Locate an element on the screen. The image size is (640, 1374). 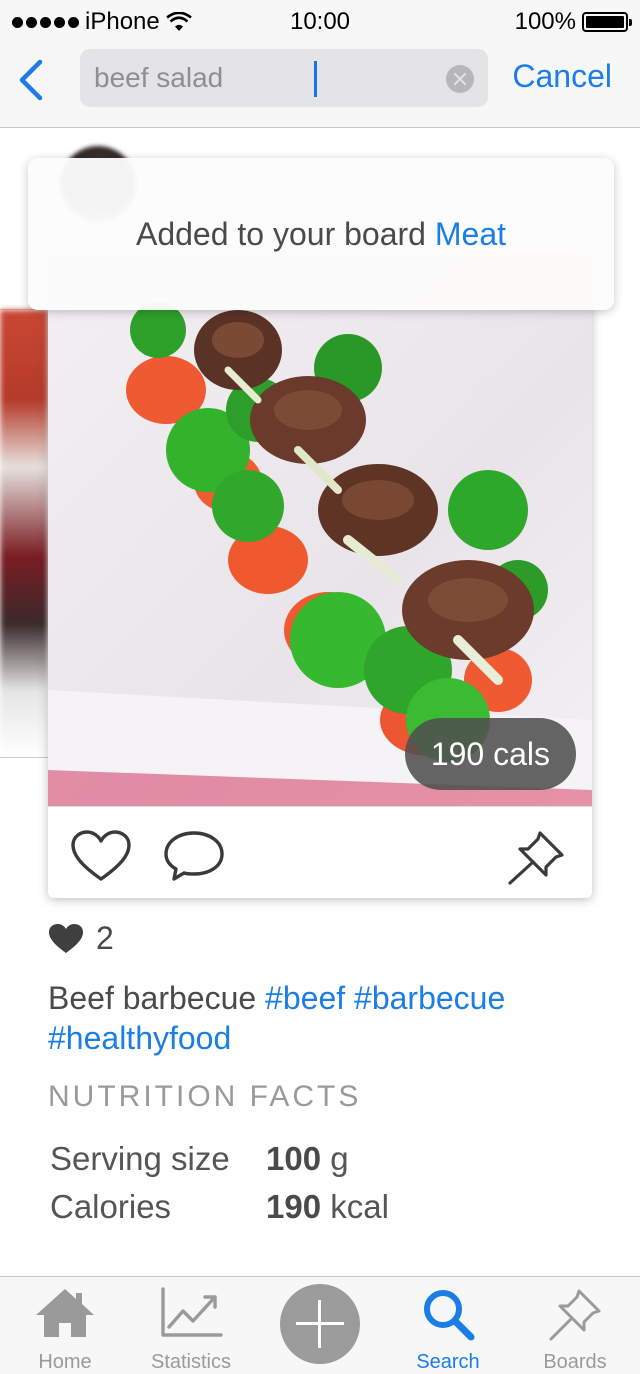
tab-boards: Boards is located at coordinates (575, 1325).